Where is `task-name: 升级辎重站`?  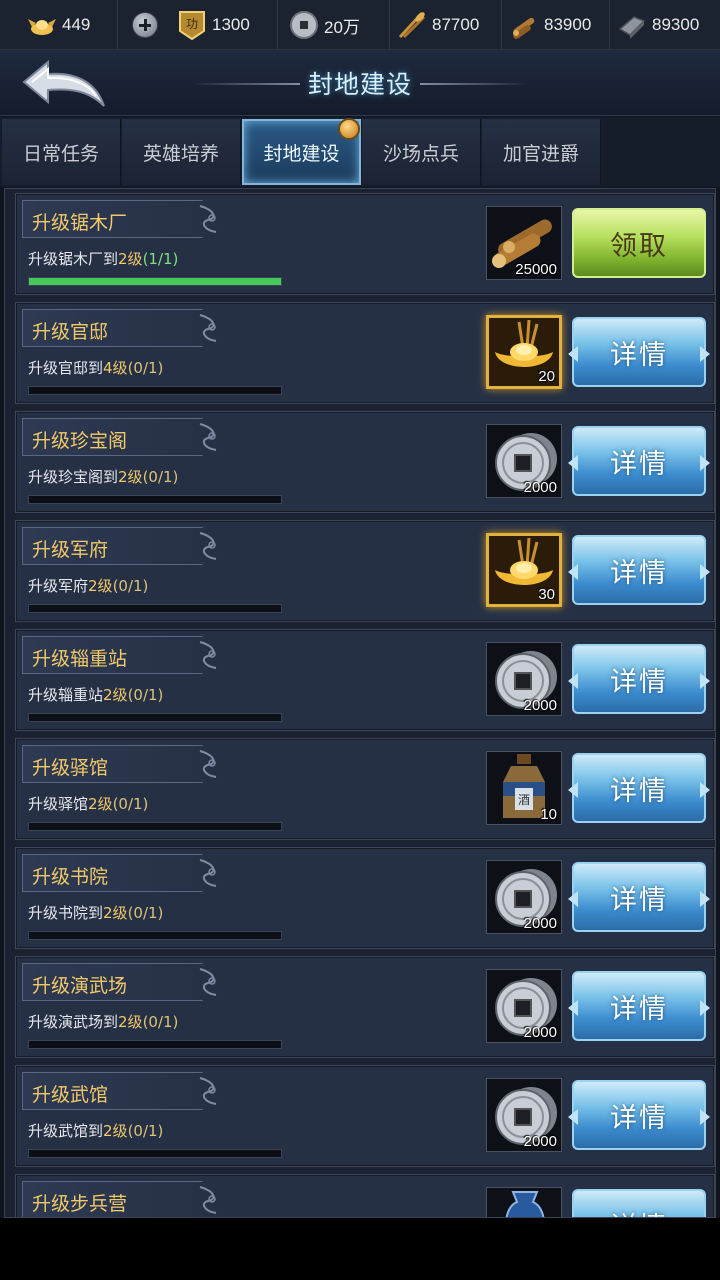 task-name: 升级辎重站 is located at coordinates (80, 659).